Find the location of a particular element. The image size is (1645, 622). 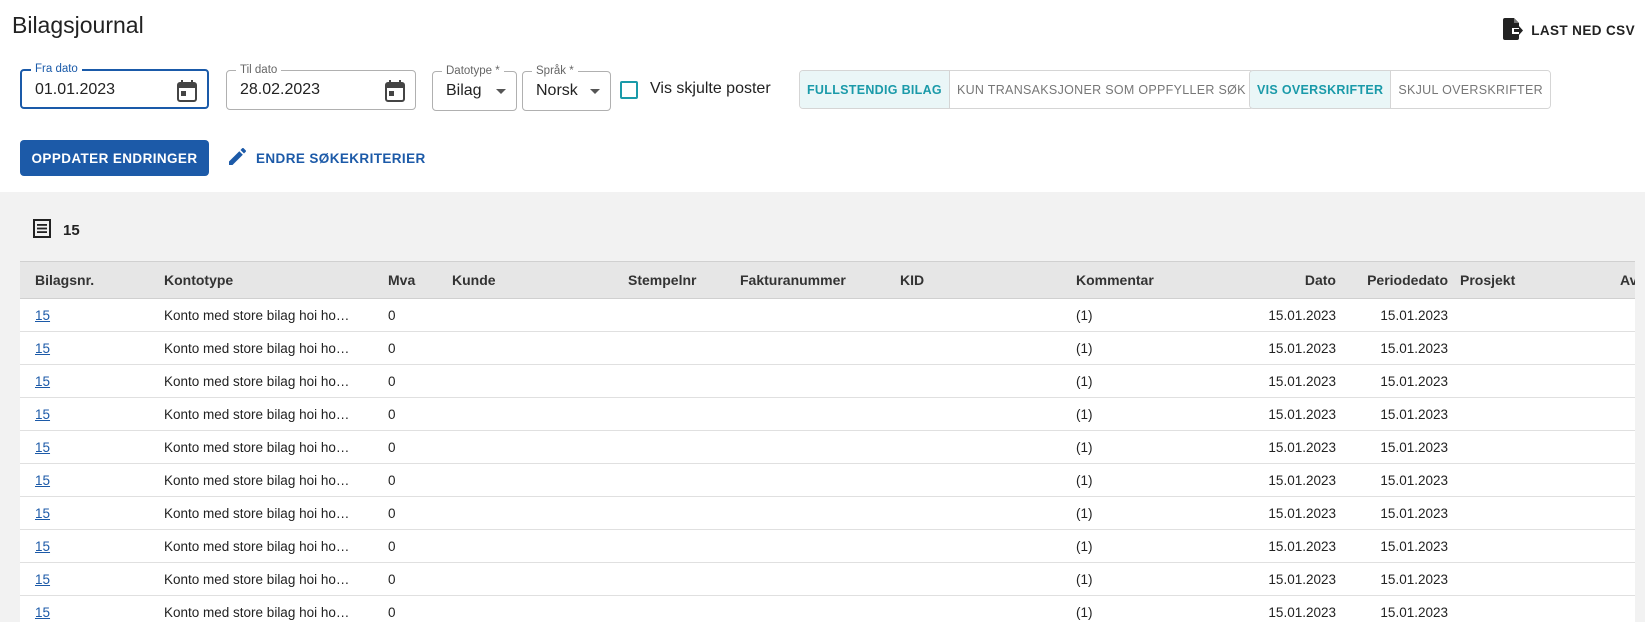

column-header: Fakturanummer is located at coordinates (793, 280).